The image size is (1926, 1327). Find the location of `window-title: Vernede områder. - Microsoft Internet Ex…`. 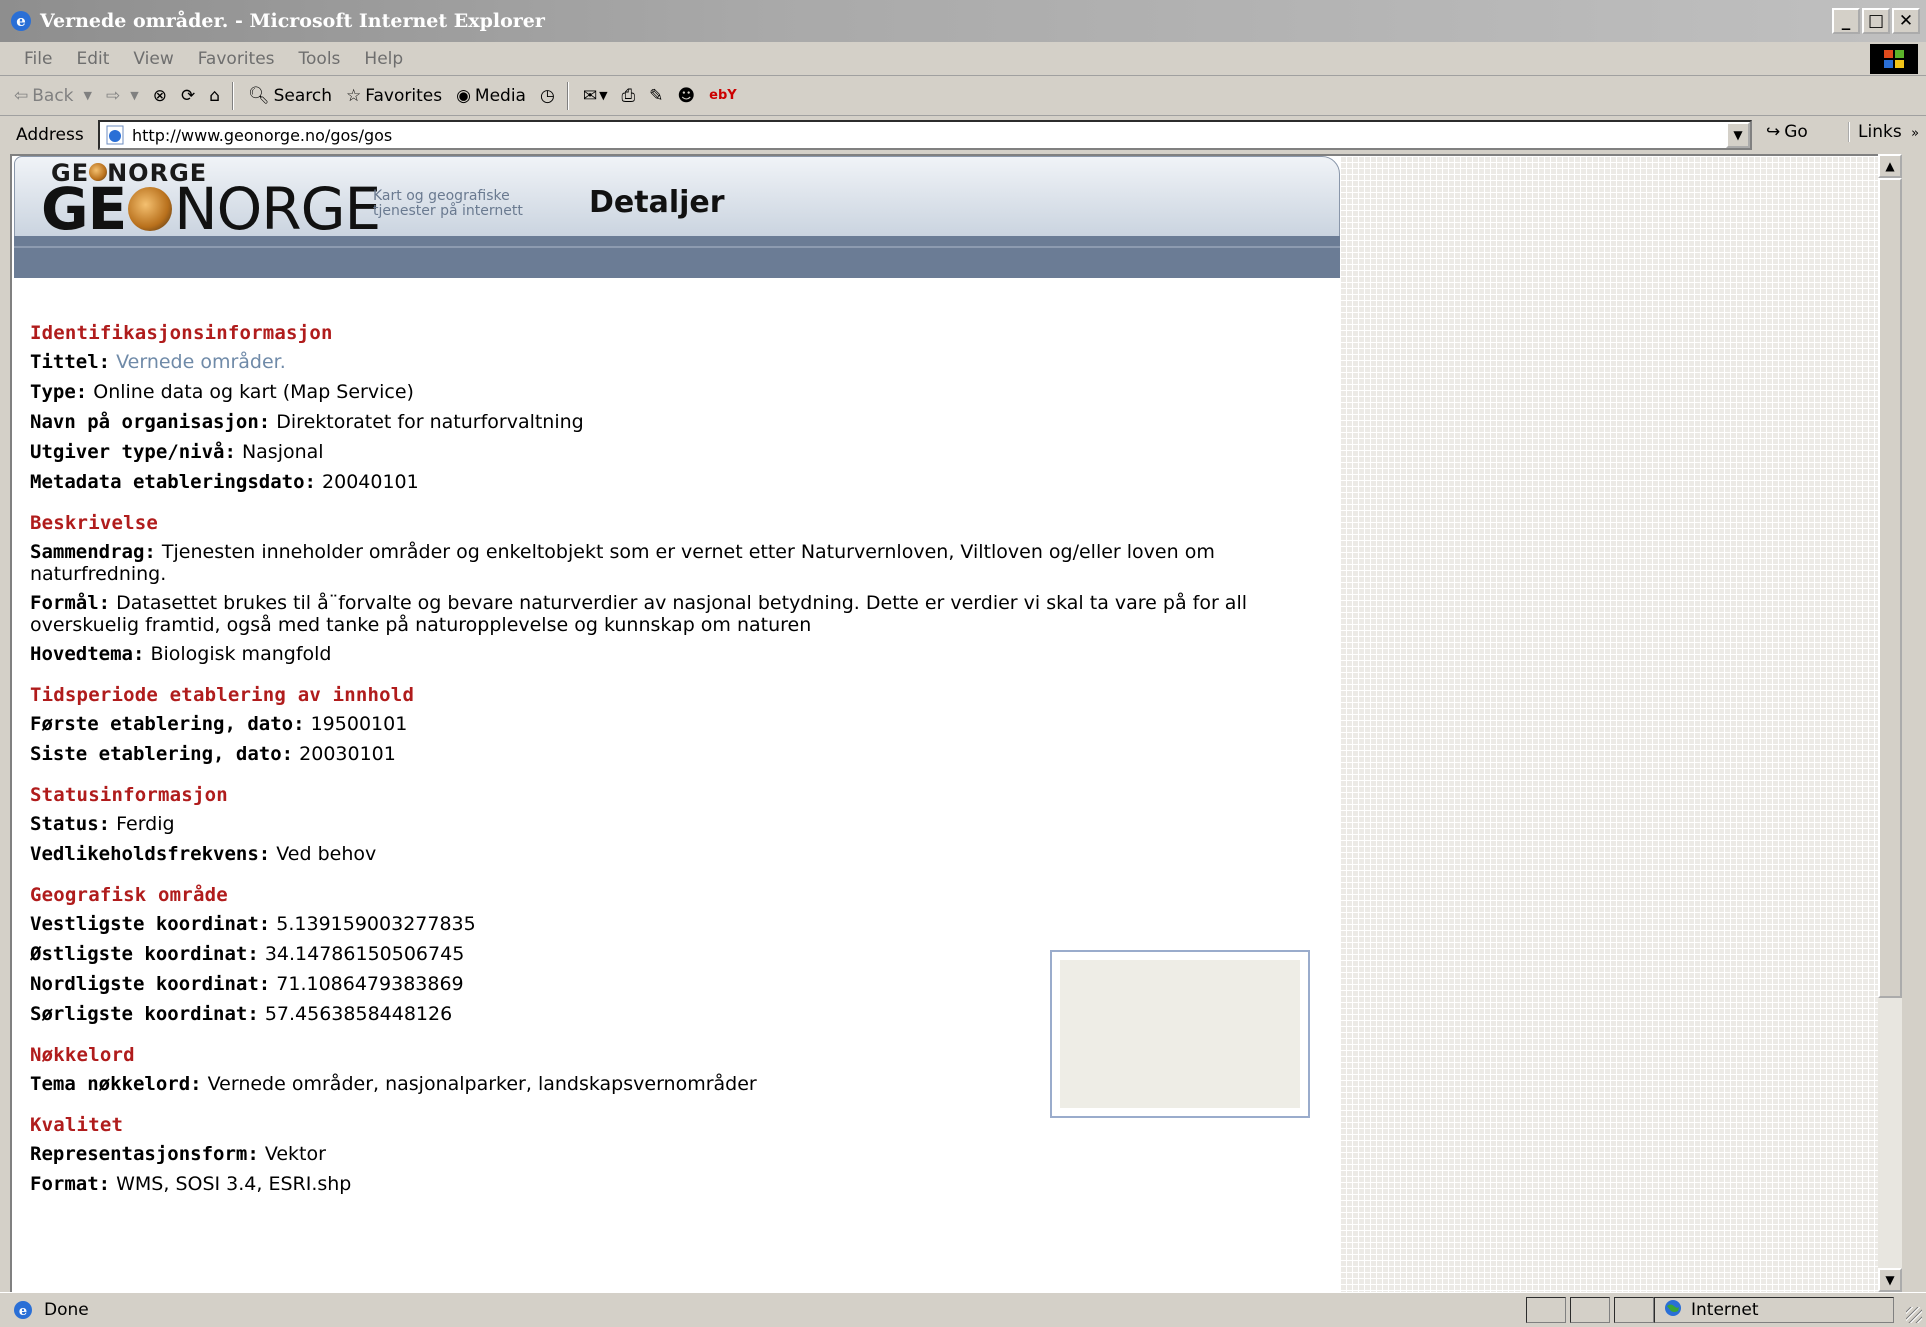

window-title: Vernede områder. - Microsoft Internet Ex… is located at coordinates (292, 21).